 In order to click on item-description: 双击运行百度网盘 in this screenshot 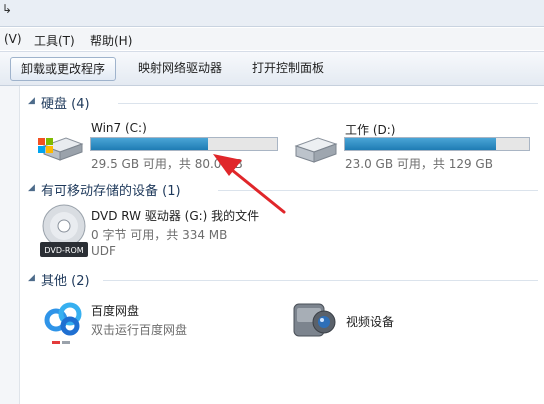, I will do `click(139, 330)`.